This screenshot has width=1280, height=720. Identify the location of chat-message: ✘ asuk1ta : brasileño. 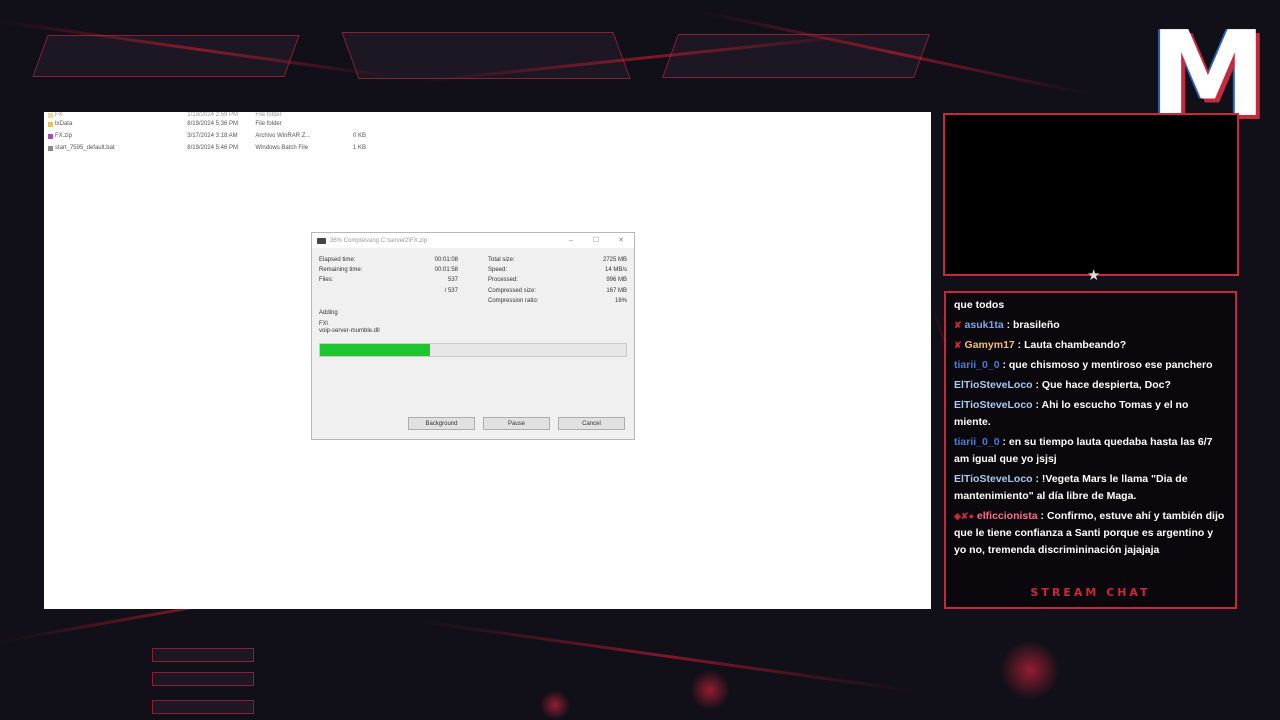
(1090, 325).